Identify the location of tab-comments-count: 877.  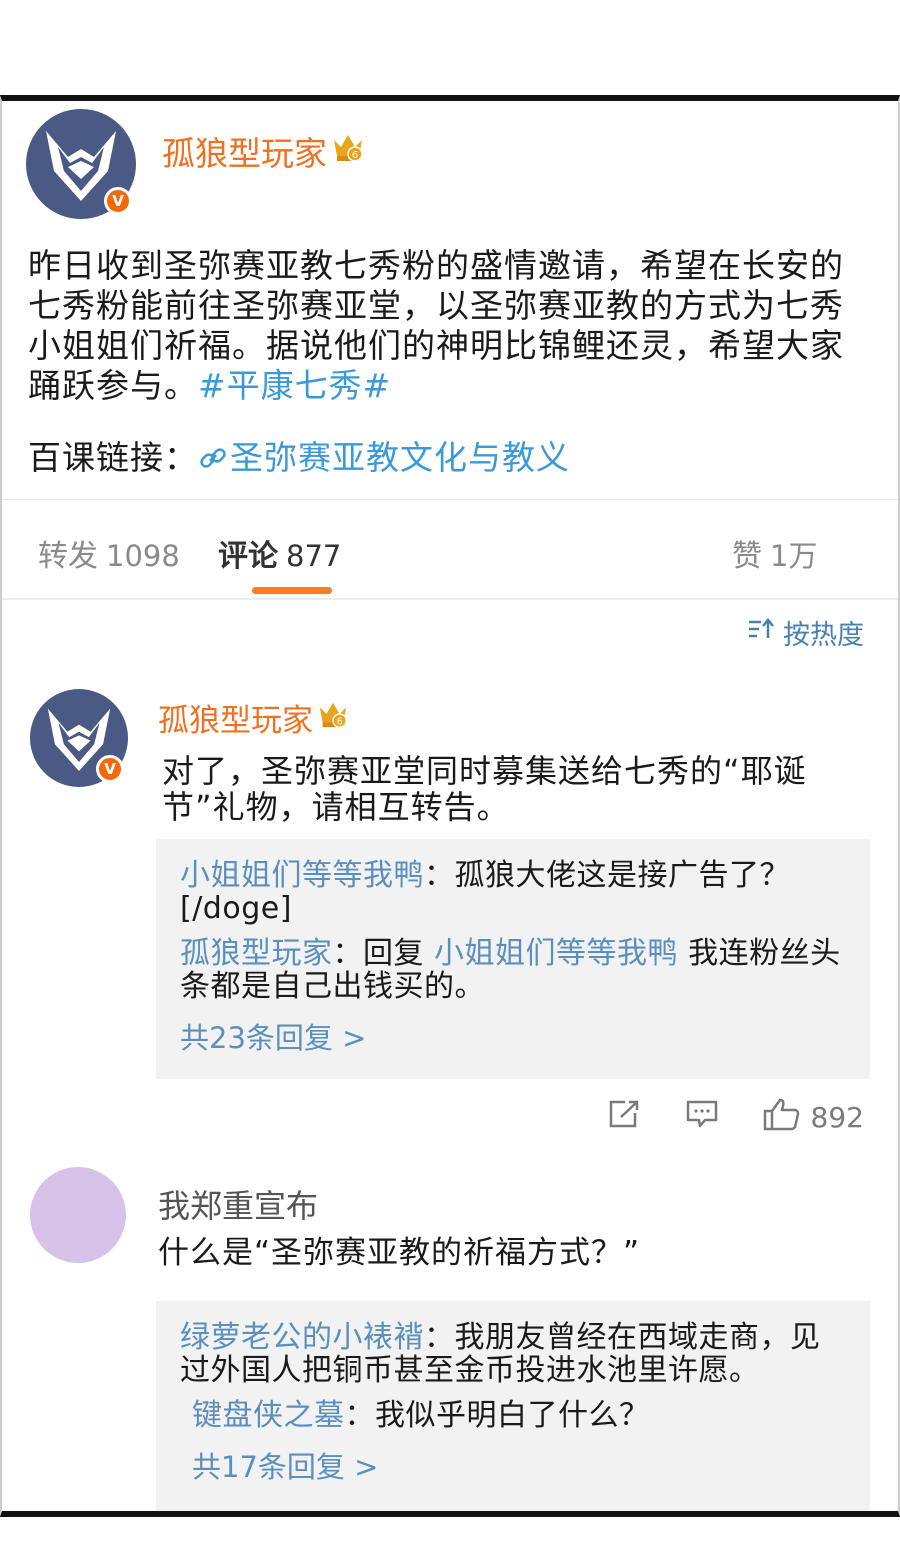
(314, 556).